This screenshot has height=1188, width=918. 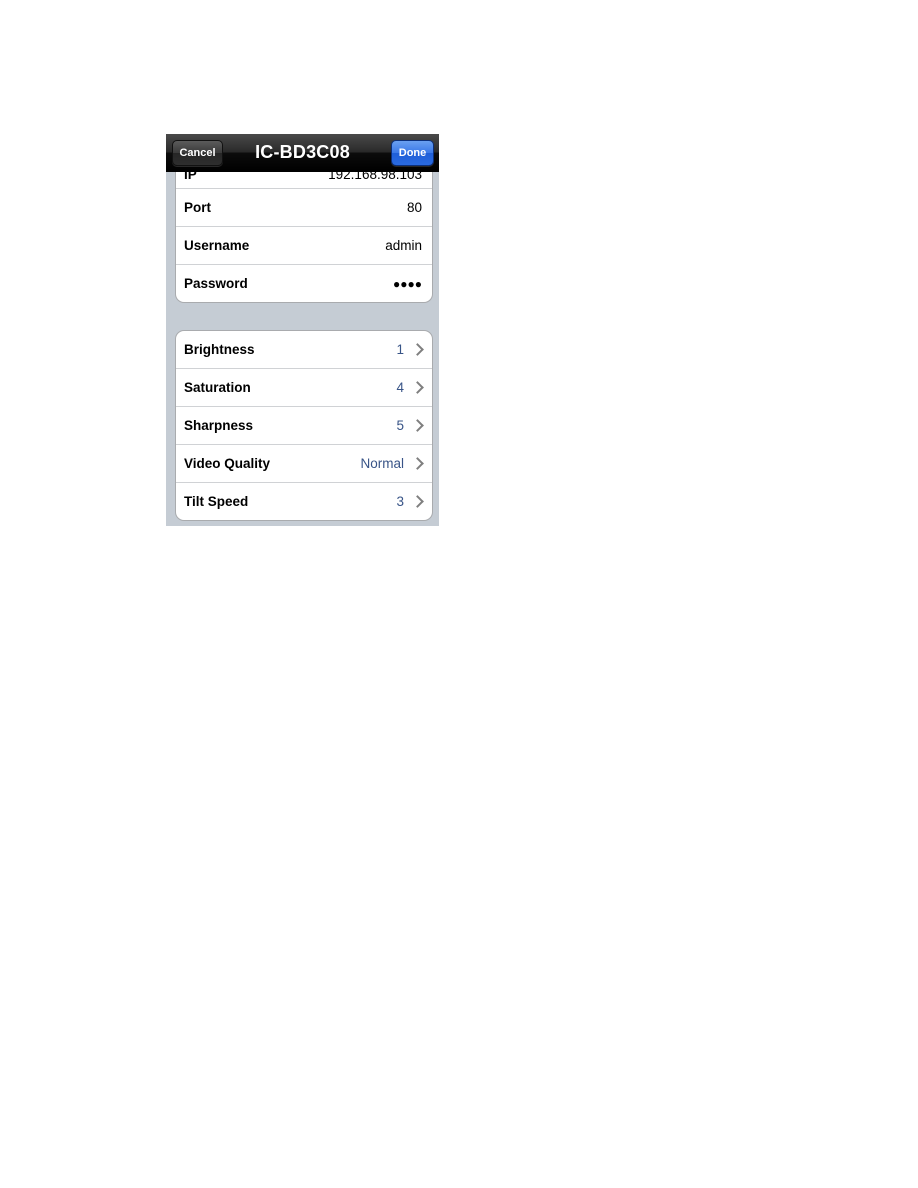 I want to click on port-row: Port 80, so click(x=304, y=208).